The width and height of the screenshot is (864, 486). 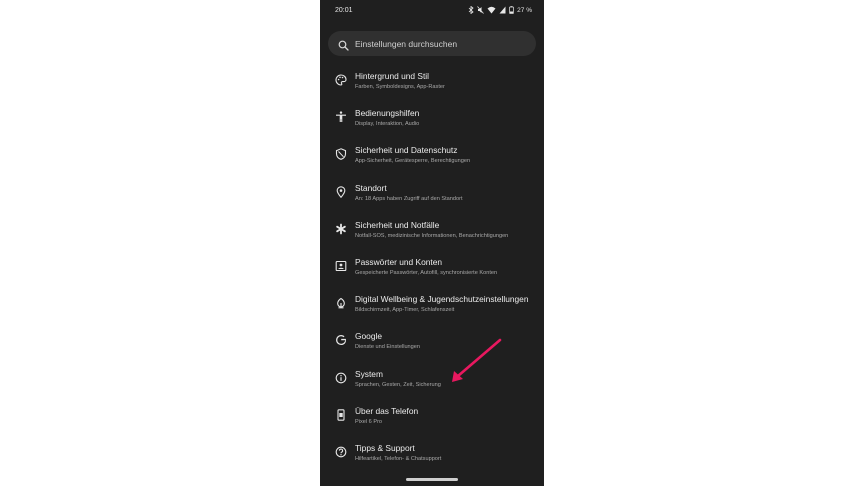 What do you see at coordinates (400, 87) in the screenshot?
I see `item-subtitle: Farben, Symboldesigns, App-Raster` at bounding box center [400, 87].